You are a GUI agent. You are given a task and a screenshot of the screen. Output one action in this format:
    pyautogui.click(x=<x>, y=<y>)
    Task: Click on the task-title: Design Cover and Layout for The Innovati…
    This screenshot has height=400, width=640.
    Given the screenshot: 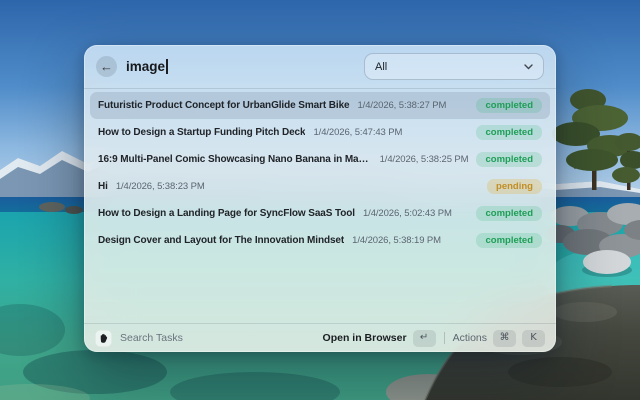 What is the action you would take?
    pyautogui.click(x=221, y=240)
    